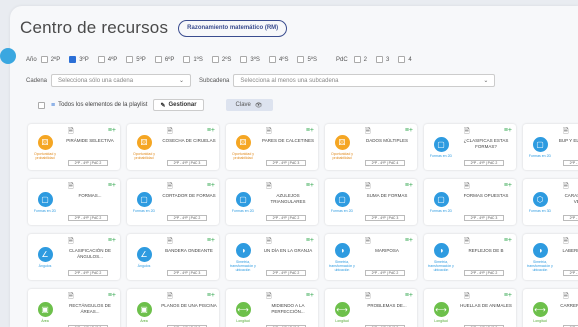 The height and width of the screenshot is (327, 578). Describe the element at coordinates (178, 105) in the screenshot. I see `gestionar-button: ✎ Gestionar` at that location.